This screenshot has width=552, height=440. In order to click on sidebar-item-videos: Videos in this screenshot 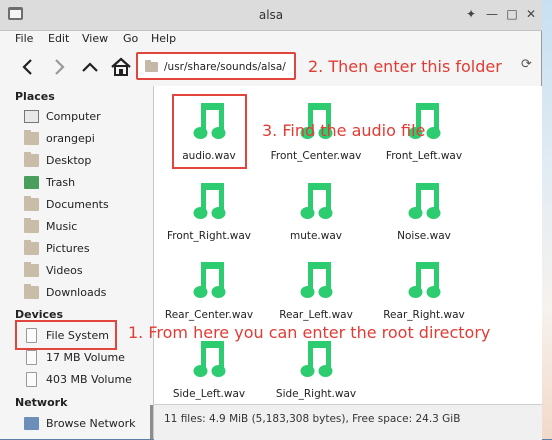, I will do `click(88, 271)`.